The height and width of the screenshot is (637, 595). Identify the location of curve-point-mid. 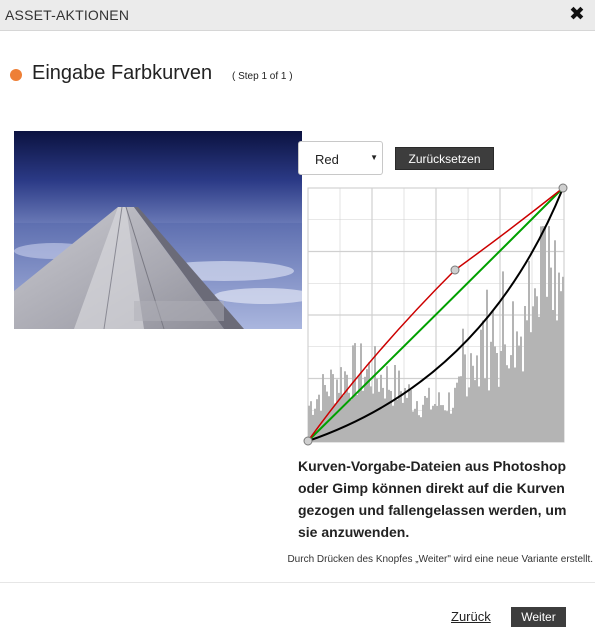
(455, 270).